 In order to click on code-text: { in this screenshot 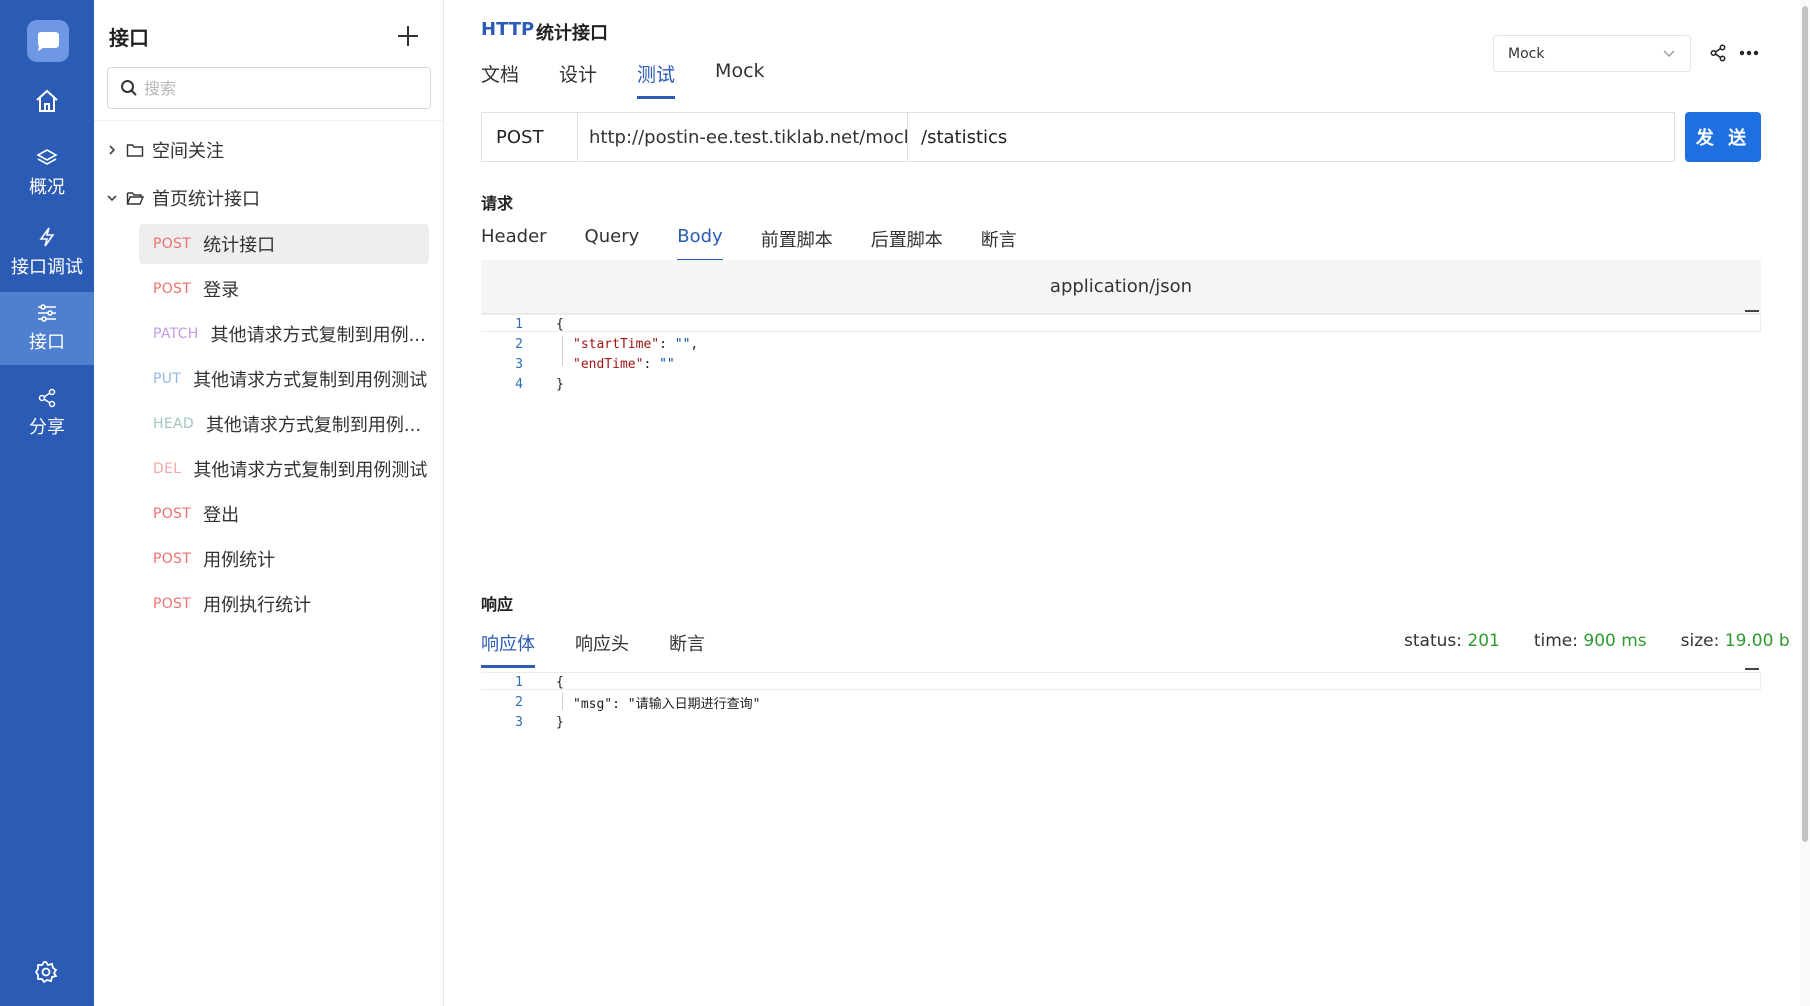, I will do `click(560, 324)`.